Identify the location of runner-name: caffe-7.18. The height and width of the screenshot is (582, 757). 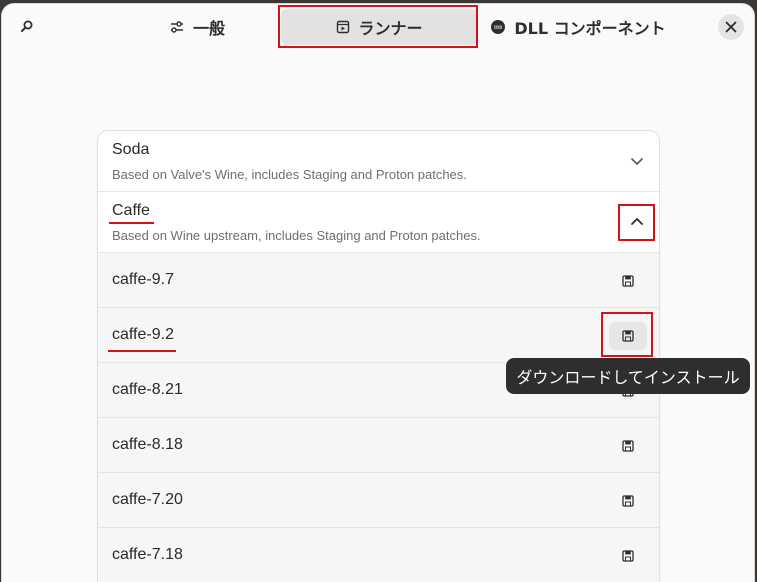
(147, 554).